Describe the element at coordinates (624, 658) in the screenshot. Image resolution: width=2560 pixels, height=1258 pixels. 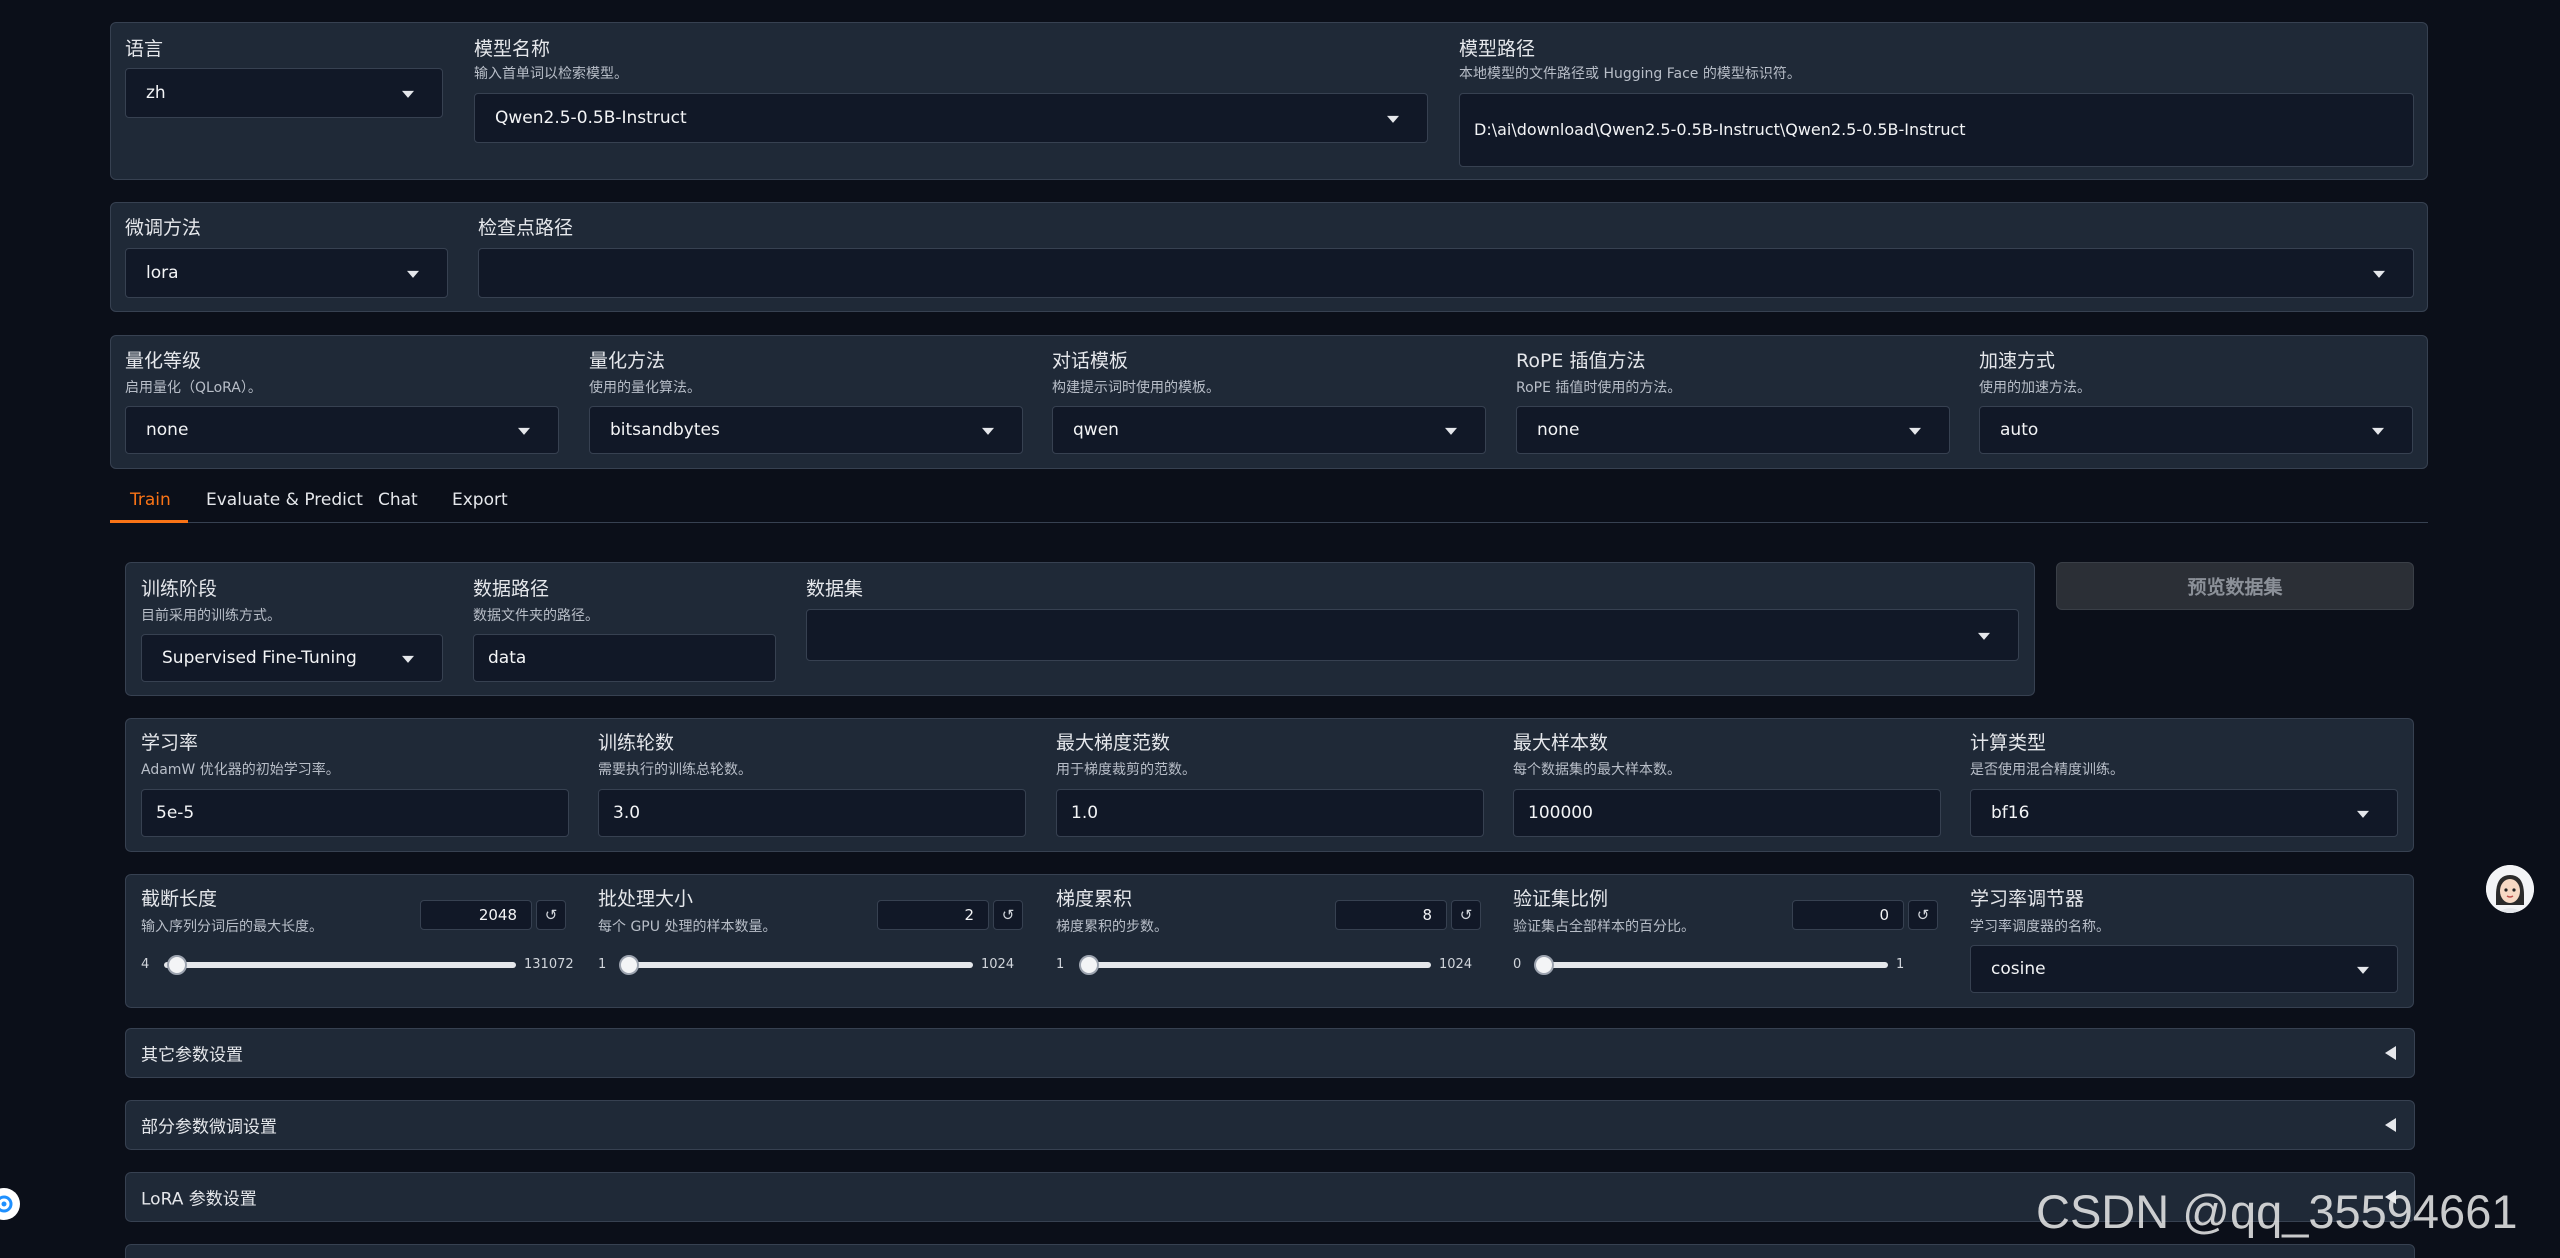
I see `data-dir-input: data` at that location.